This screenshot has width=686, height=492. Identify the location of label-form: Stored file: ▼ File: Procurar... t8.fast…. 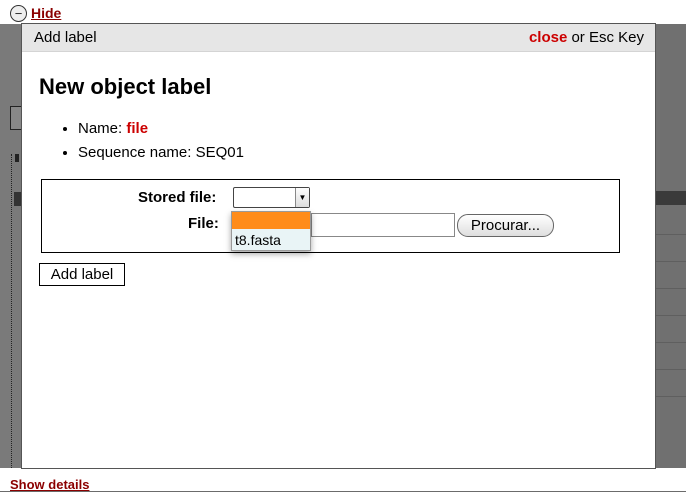
(330, 216).